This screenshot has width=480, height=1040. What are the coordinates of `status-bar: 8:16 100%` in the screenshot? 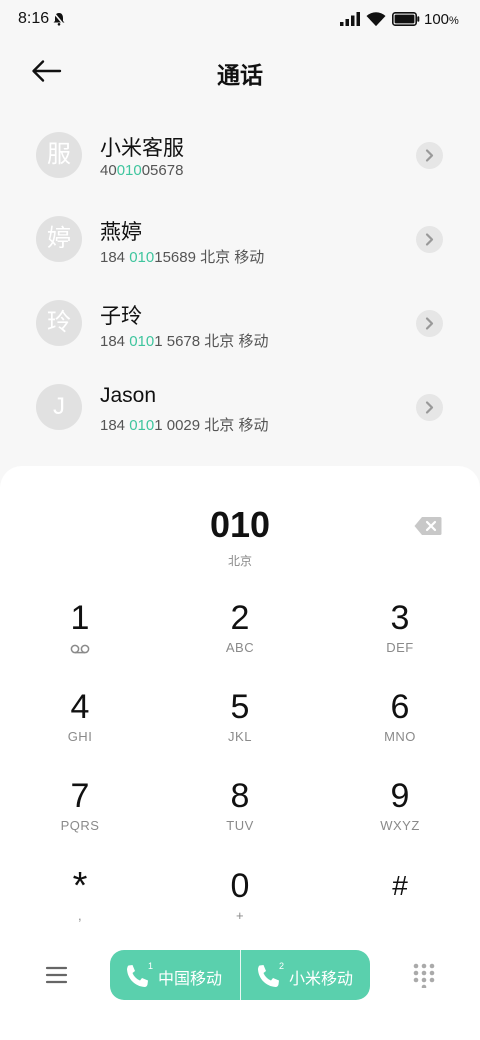 It's located at (240, 20).